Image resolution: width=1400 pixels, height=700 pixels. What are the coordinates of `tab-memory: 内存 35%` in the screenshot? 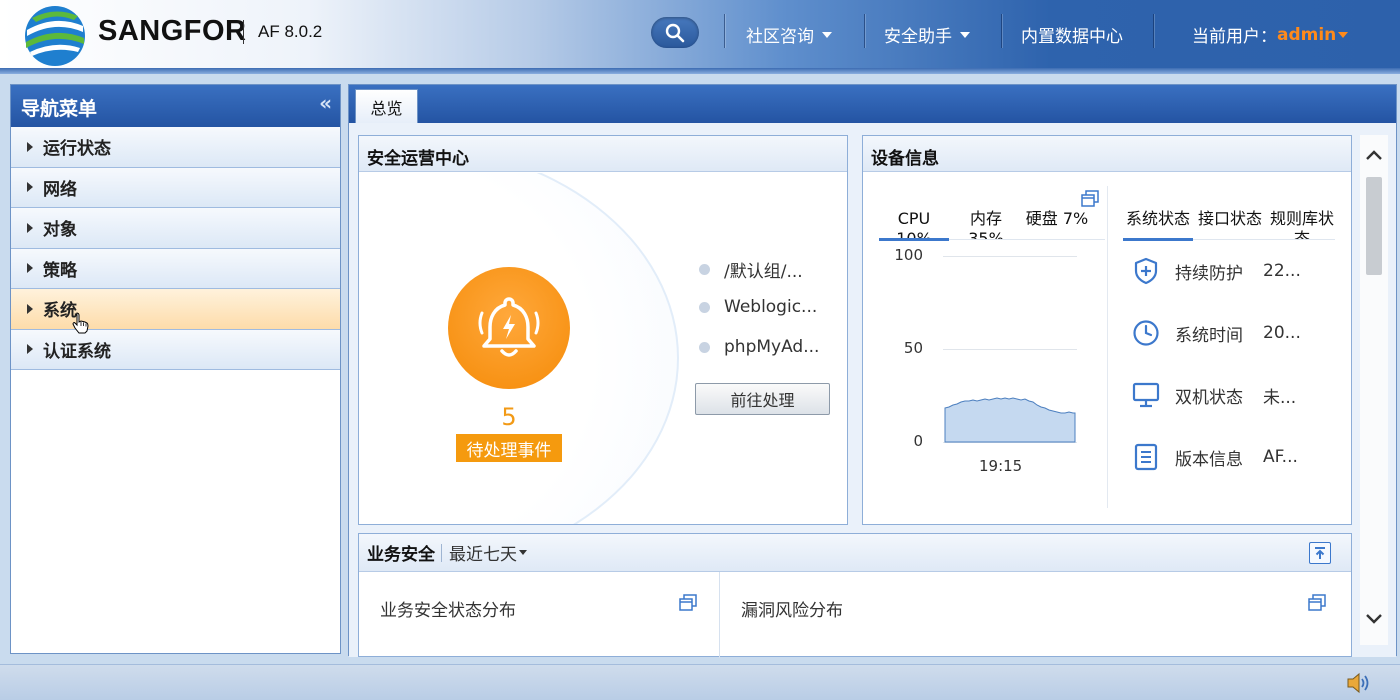 It's located at (986, 224).